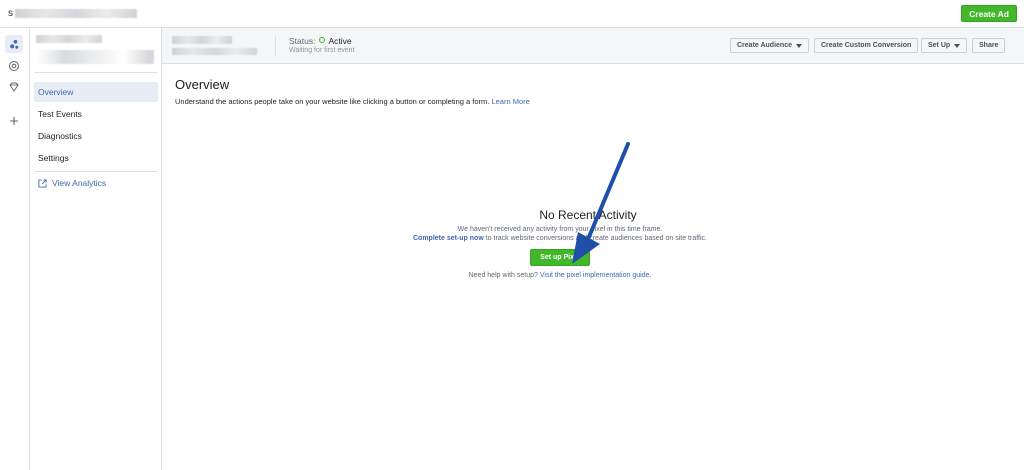 This screenshot has height=470, width=1024. Describe the element at coordinates (79, 183) in the screenshot. I see `view-analytics-label: View Analytics` at that location.